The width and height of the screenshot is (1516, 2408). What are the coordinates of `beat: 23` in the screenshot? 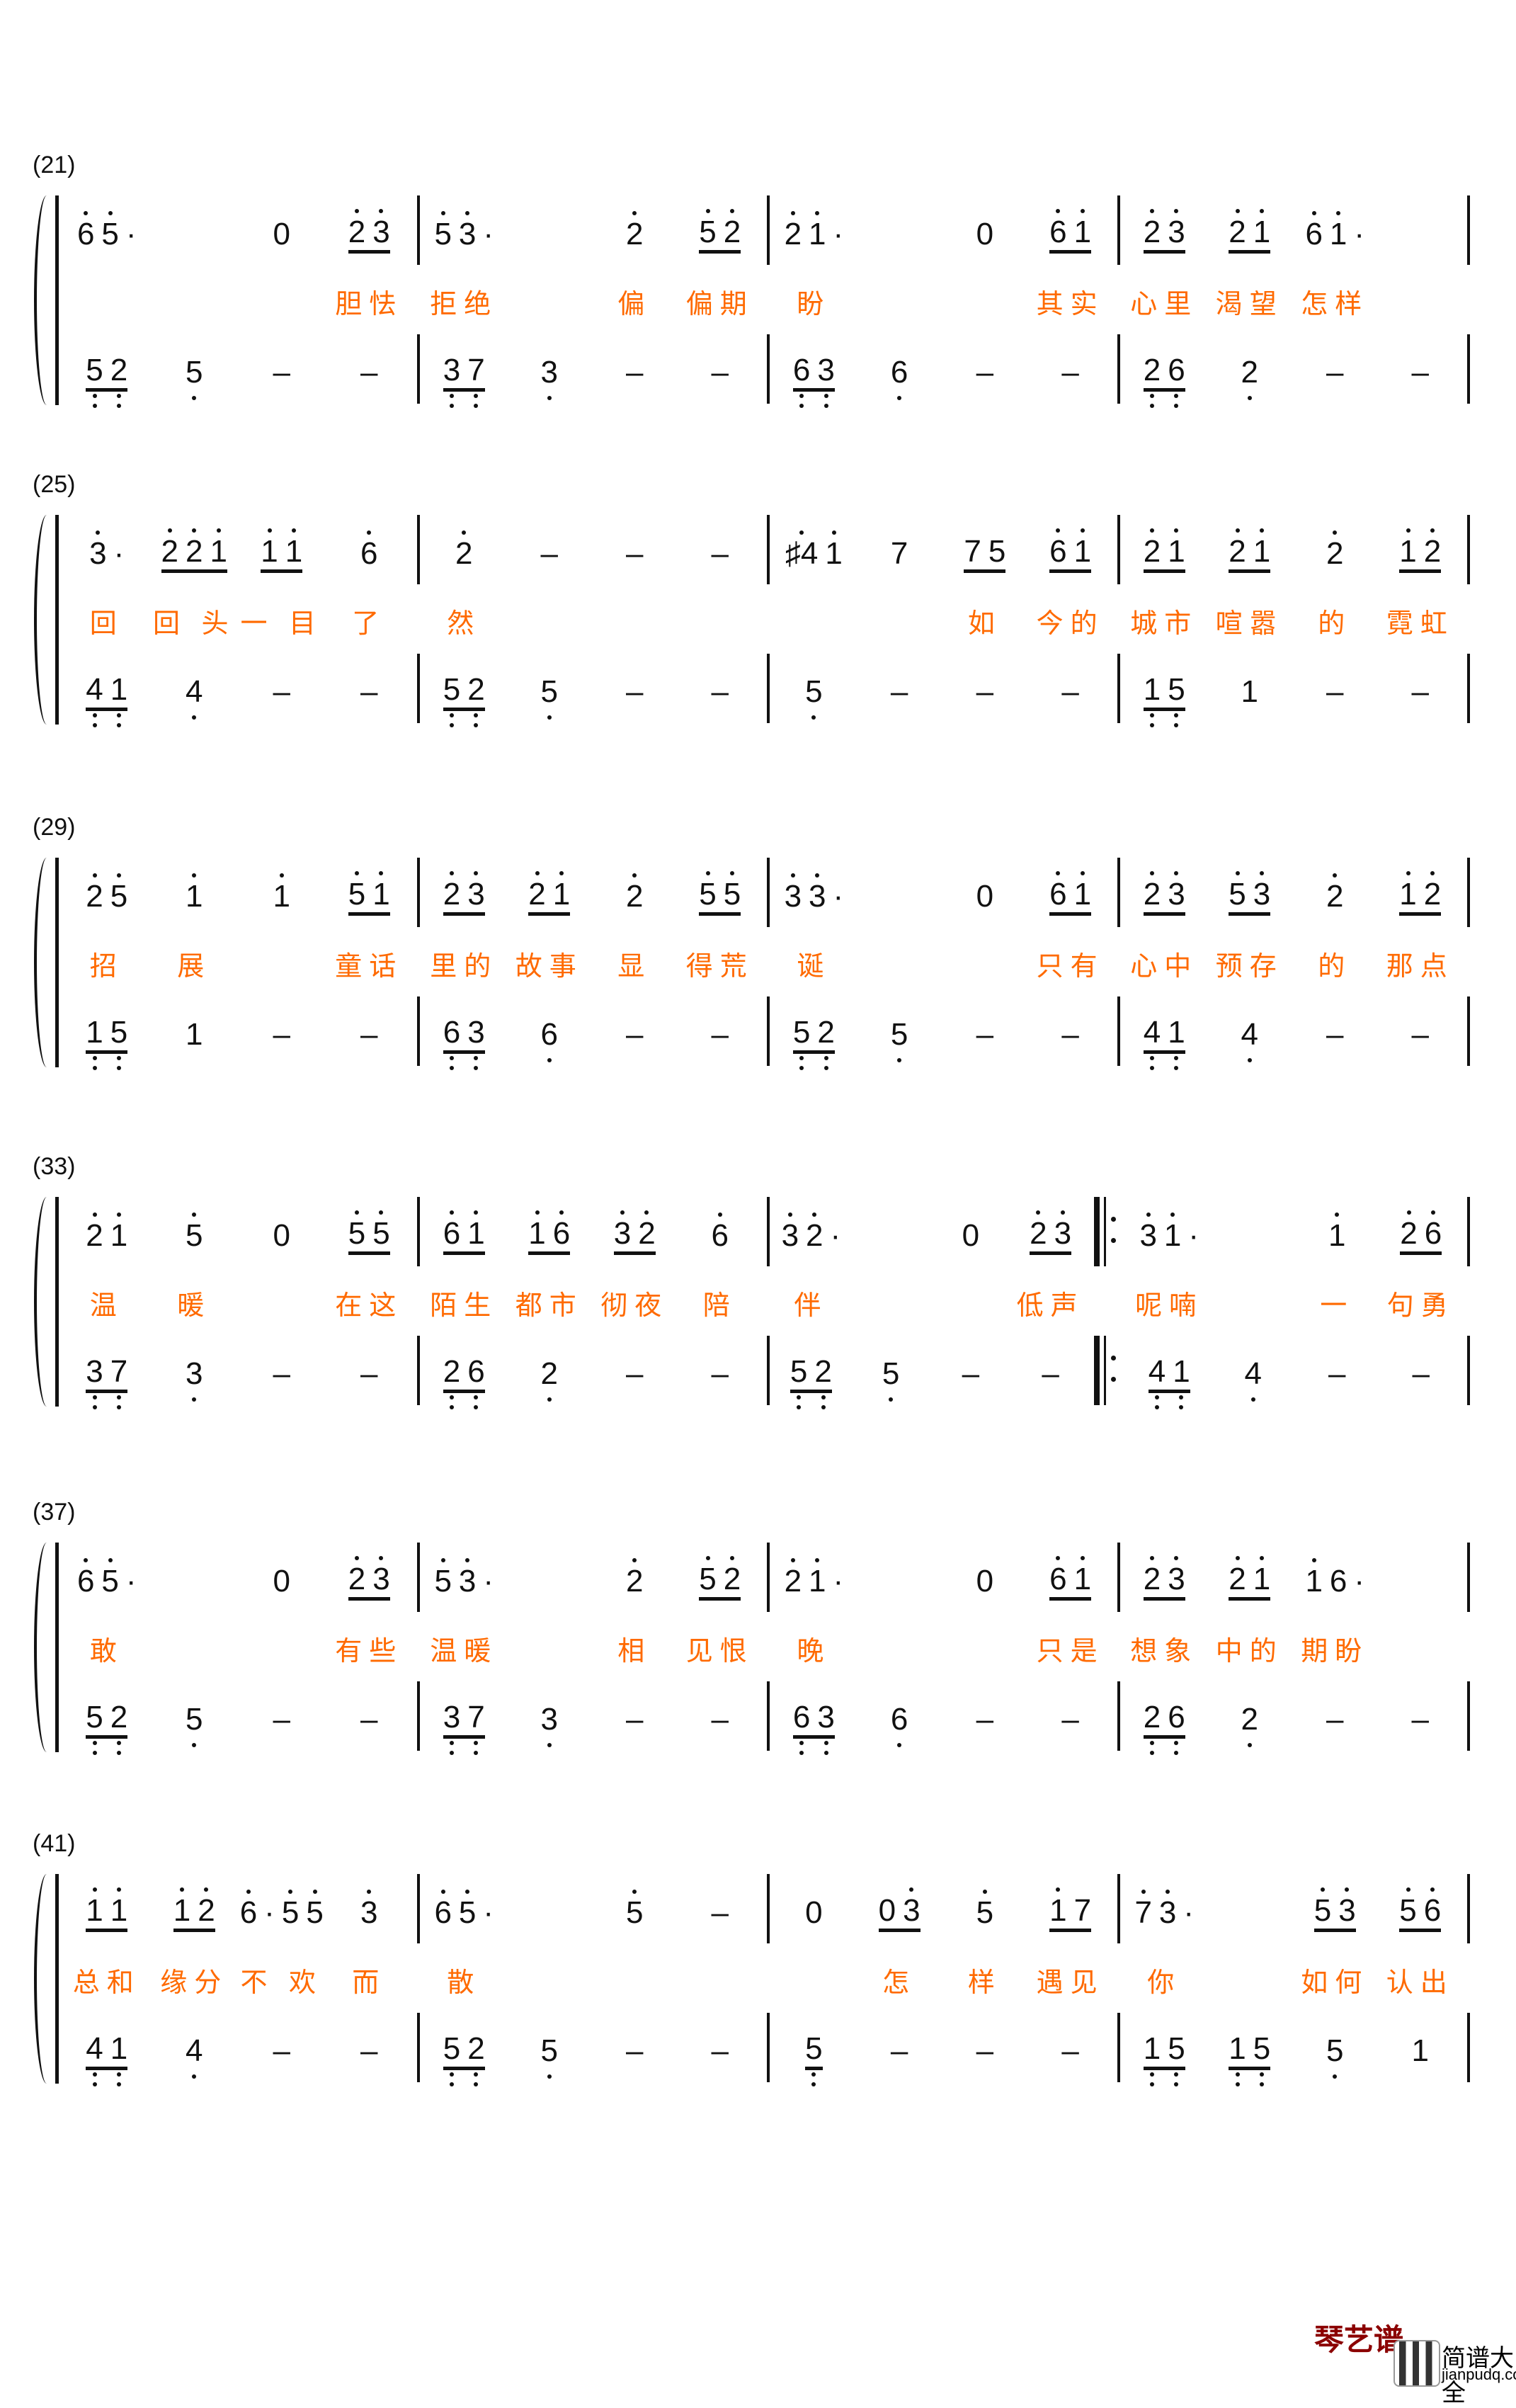 It's located at (1164, 1581).